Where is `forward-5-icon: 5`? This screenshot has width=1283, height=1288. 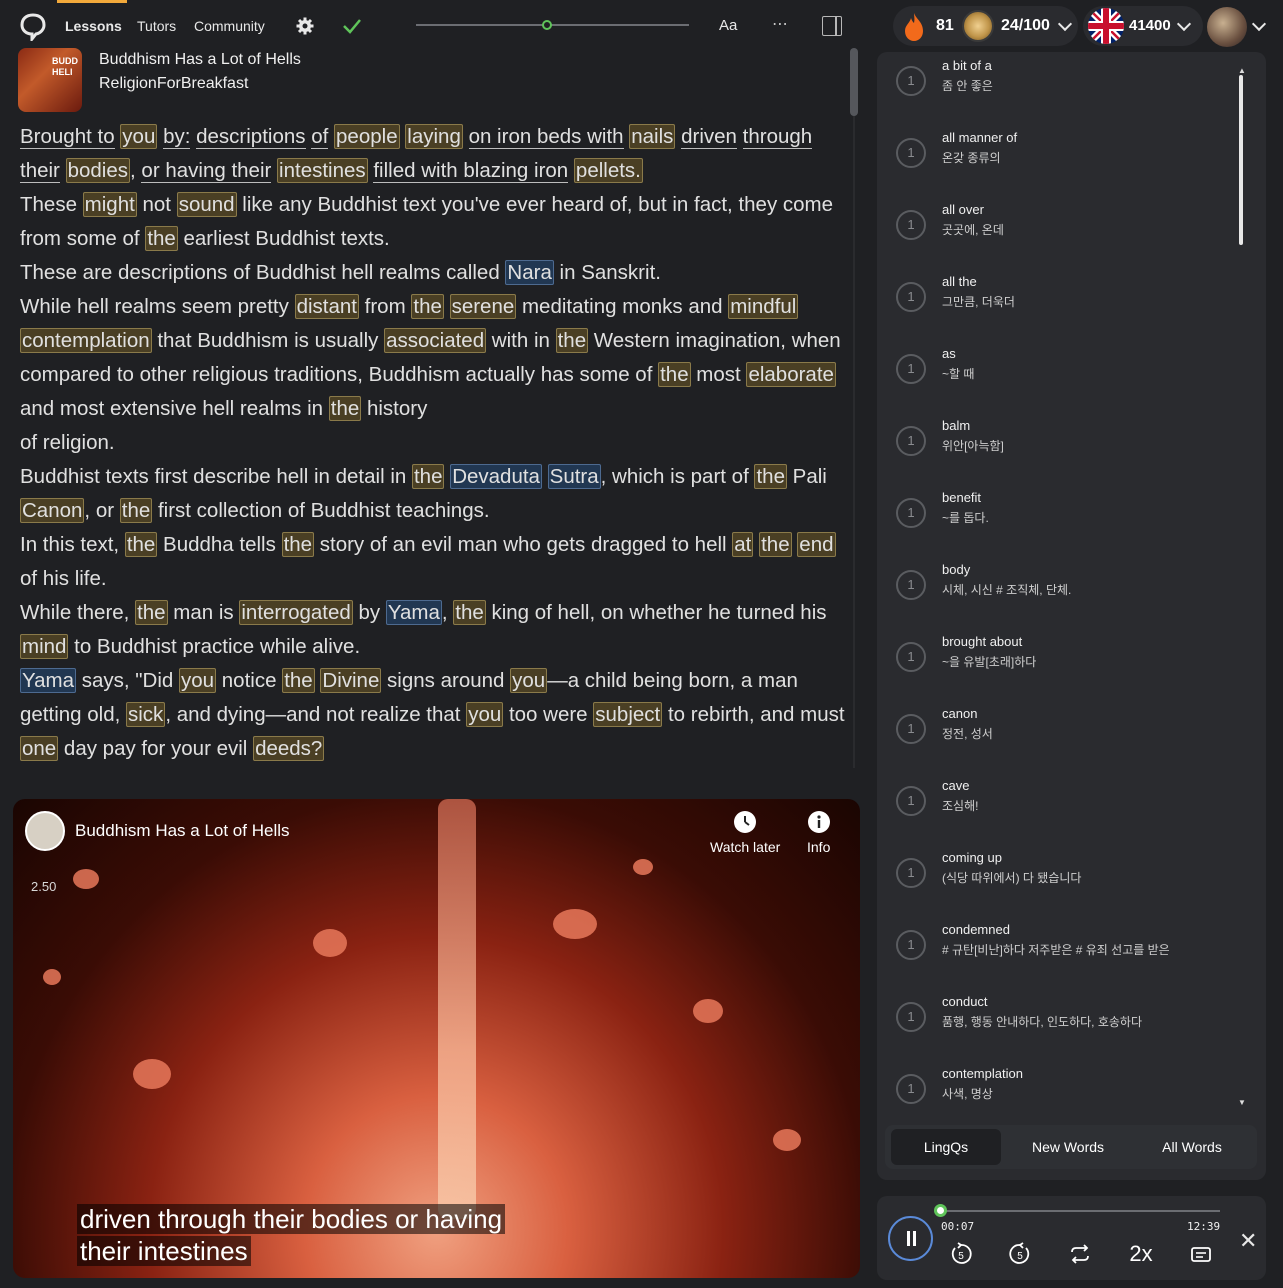 forward-5-icon: 5 is located at coordinates (1020, 1254).